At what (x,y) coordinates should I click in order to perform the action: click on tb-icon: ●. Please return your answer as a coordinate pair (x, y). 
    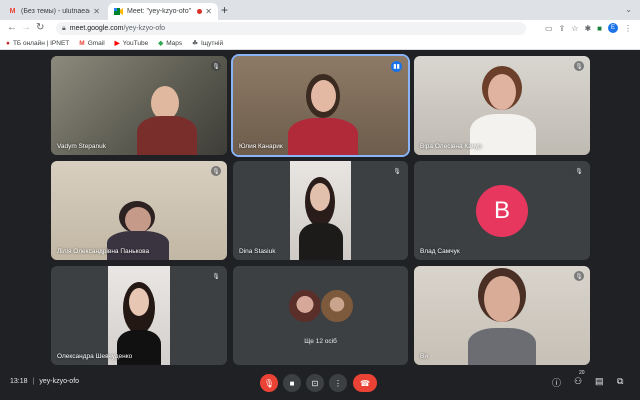
    Looking at the image, I should click on (8, 43).